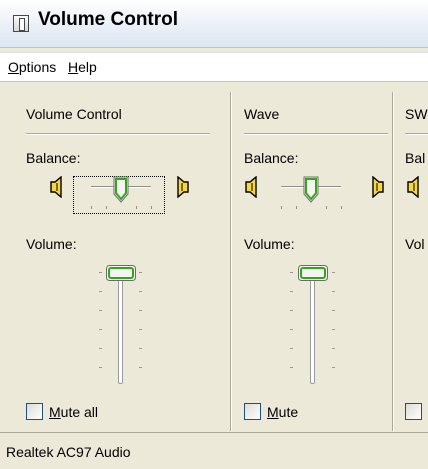 This screenshot has height=469, width=428. I want to click on column-title-sw: SW, so click(416, 114).